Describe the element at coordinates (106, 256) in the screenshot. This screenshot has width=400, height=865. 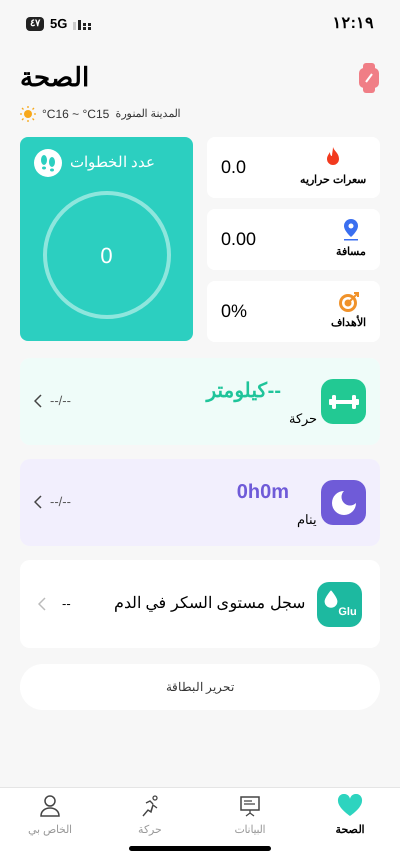
I see `steps-count: 0` at that location.